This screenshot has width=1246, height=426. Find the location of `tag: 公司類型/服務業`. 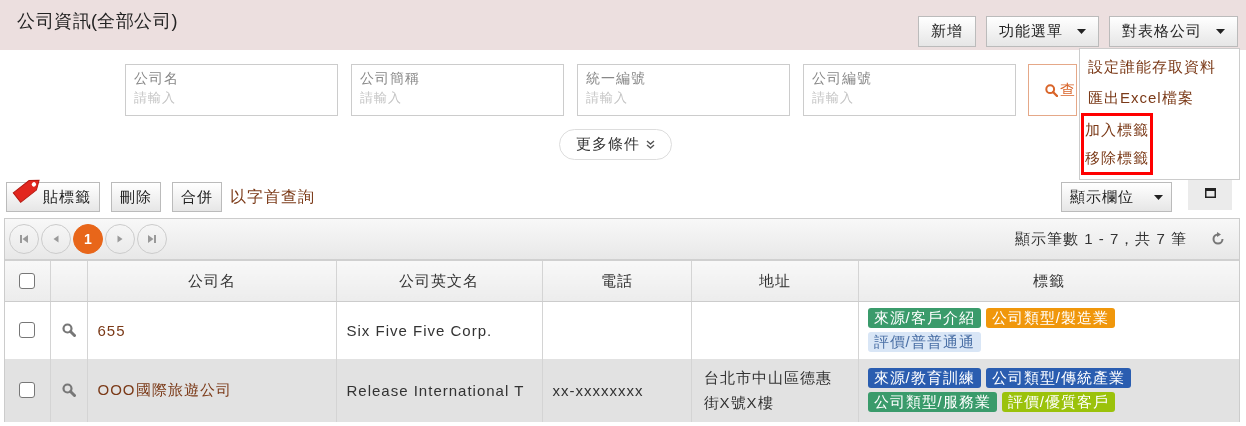

tag: 公司類型/服務業 is located at coordinates (932, 402).